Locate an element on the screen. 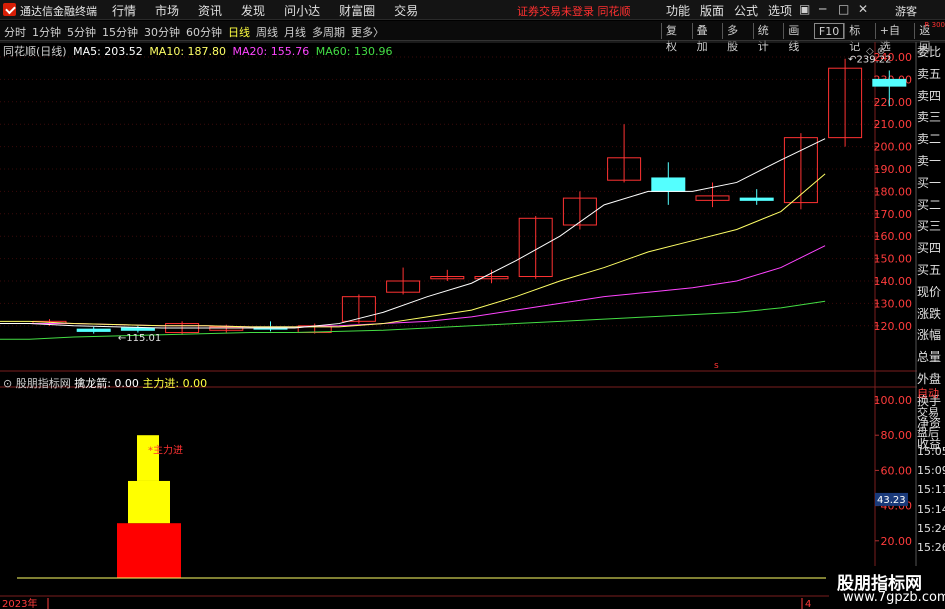 The height and width of the screenshot is (609, 945). indicator-tick-label: 100.00 is located at coordinates (893, 400).